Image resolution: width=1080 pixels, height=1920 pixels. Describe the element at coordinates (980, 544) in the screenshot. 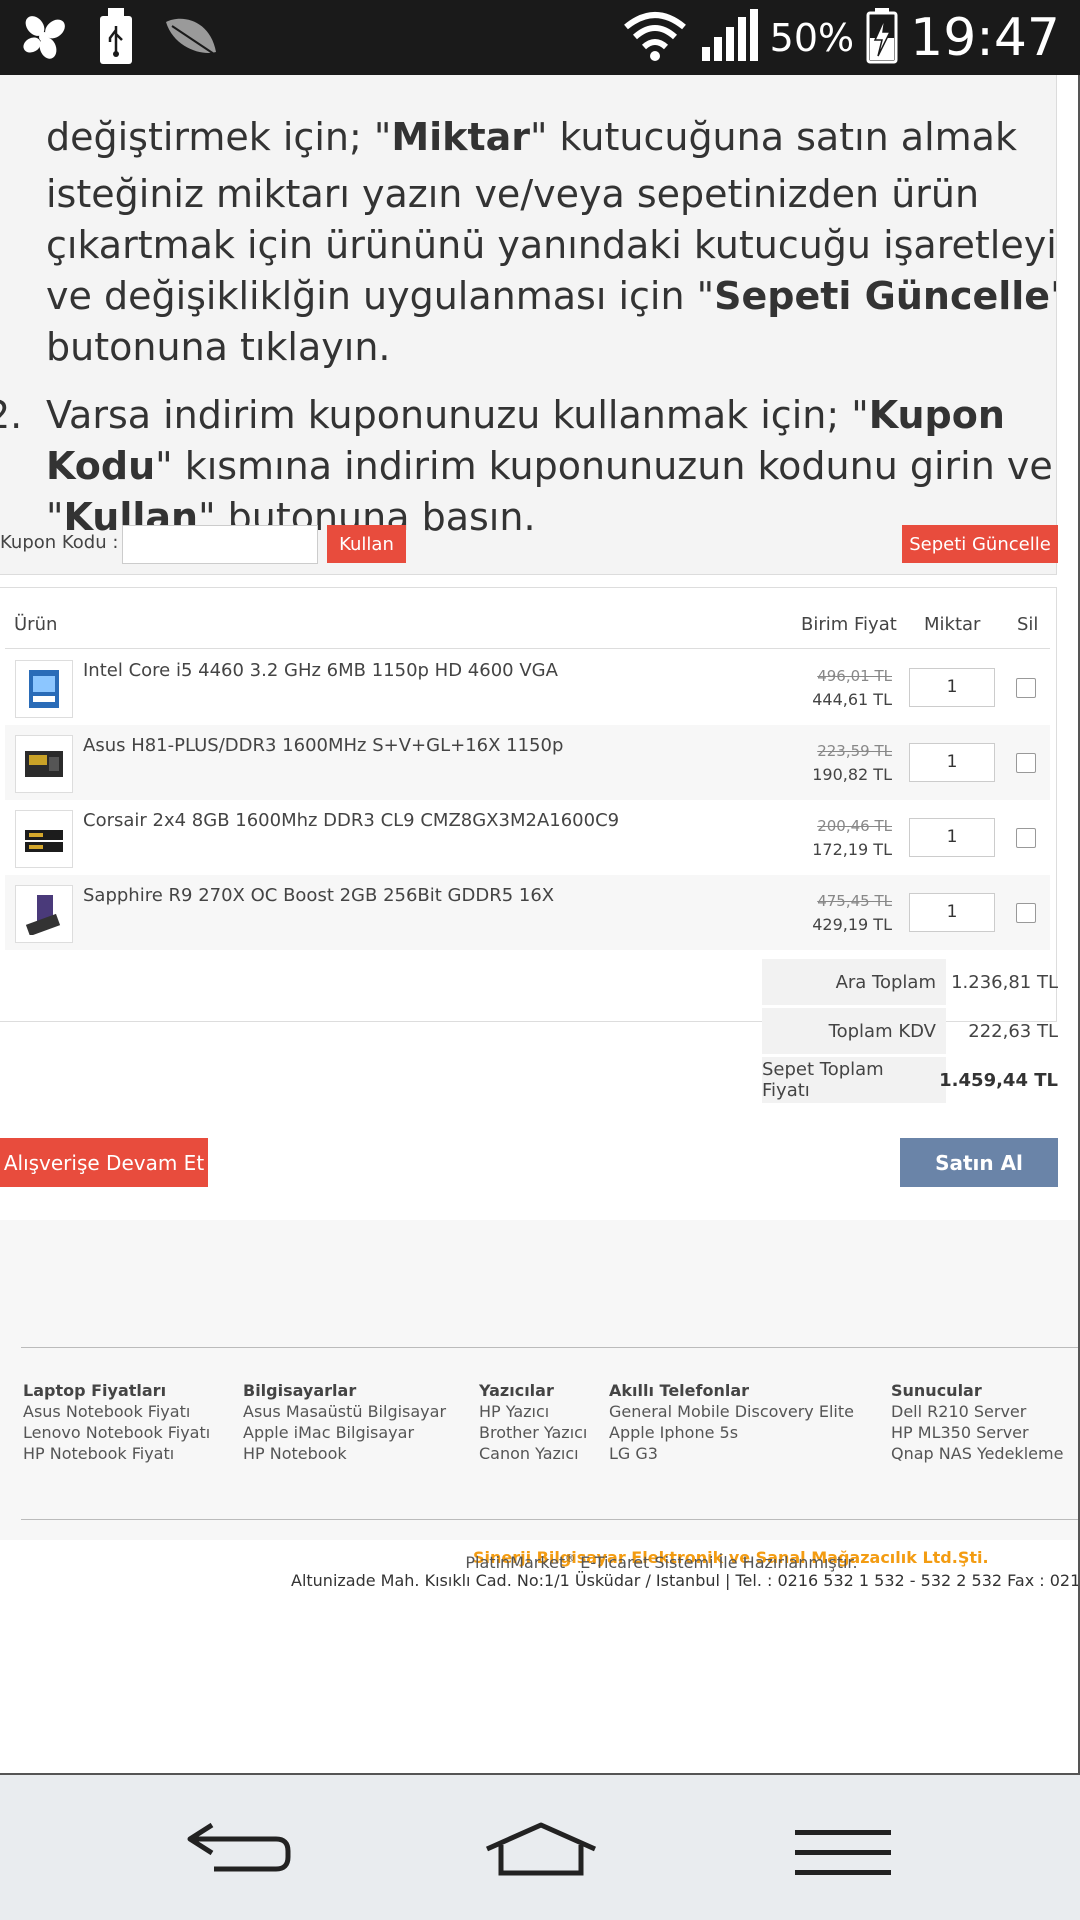

I see `update-cart-button: Sepeti Güncelle` at that location.